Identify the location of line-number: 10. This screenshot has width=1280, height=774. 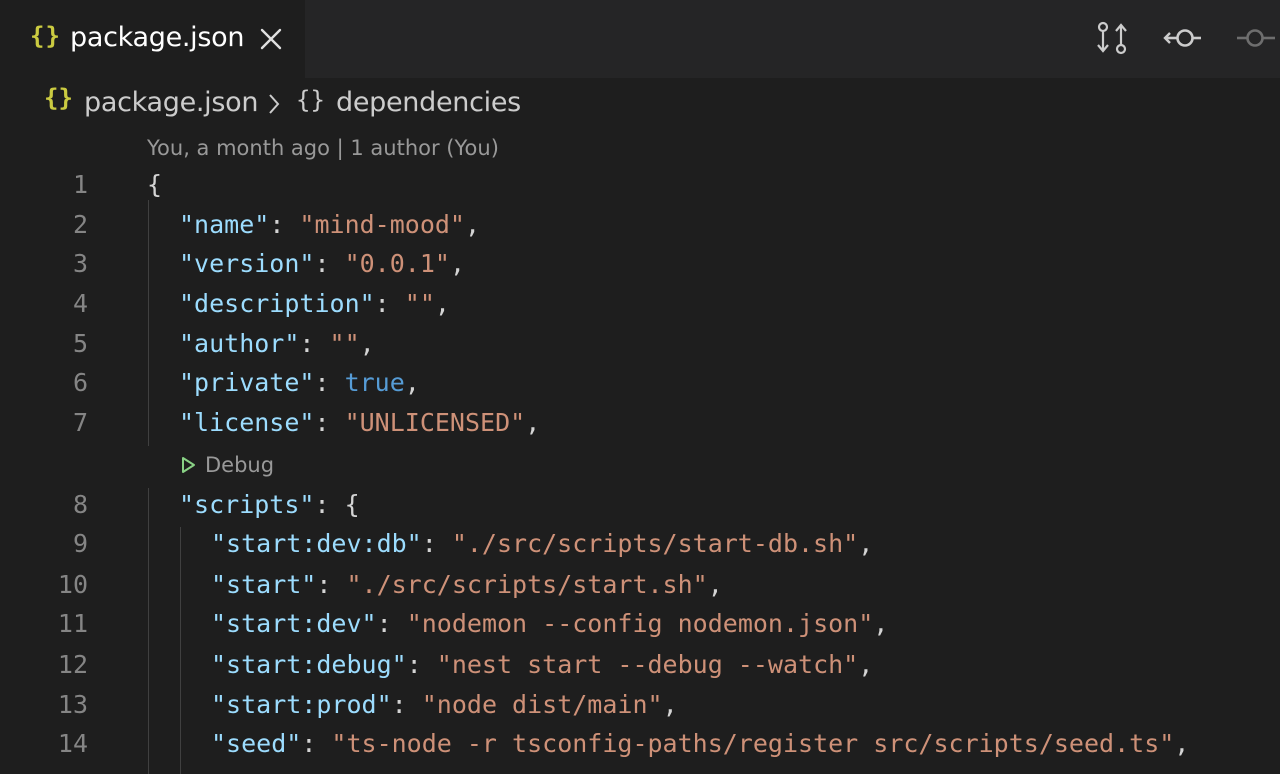
(72, 584).